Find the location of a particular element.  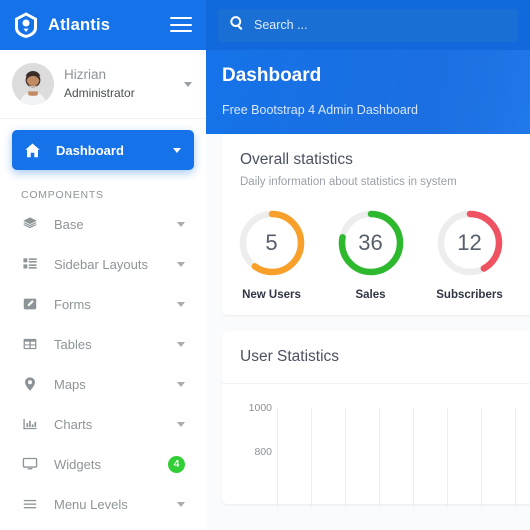

sidebar-item-base: Base is located at coordinates (103, 224).